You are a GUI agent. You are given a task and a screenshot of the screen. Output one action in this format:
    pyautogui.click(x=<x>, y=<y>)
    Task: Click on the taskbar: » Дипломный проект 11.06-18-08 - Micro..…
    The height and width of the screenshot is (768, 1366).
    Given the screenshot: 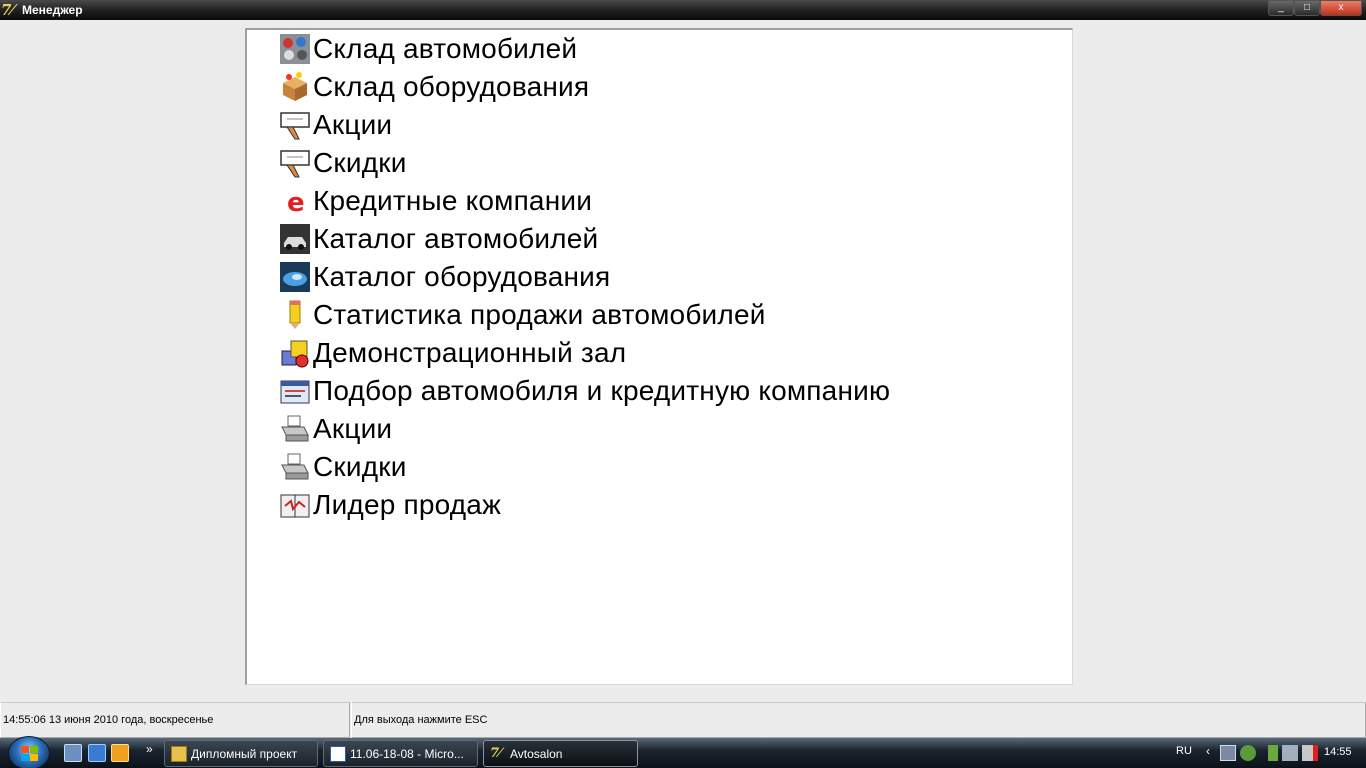 What is the action you would take?
    pyautogui.click(x=683, y=752)
    